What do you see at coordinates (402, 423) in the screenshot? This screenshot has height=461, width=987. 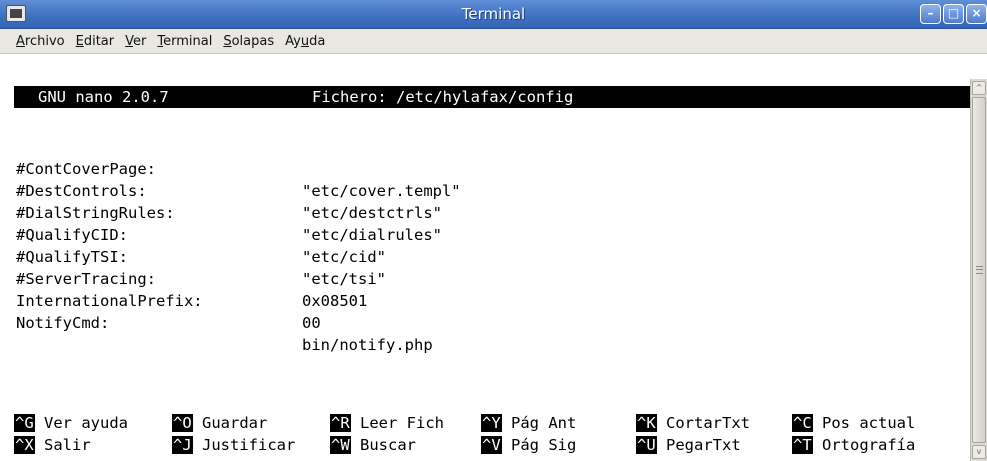 I see `shortcut-label: Leer Fich` at bounding box center [402, 423].